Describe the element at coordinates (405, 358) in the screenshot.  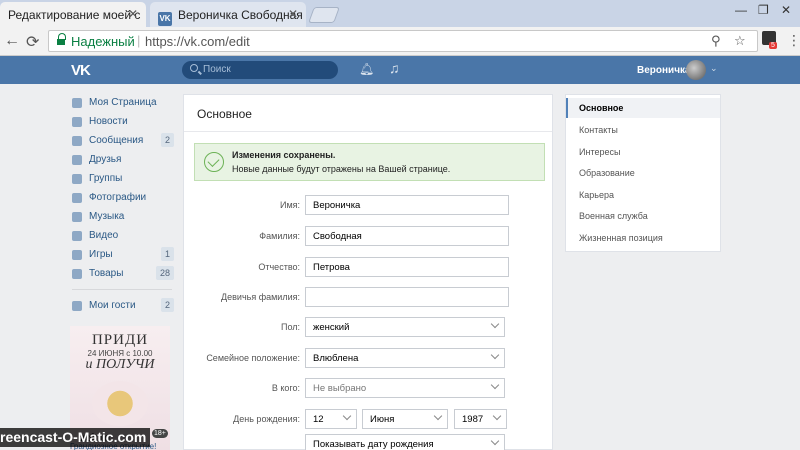
I see `relationship-select: Влюблена` at that location.